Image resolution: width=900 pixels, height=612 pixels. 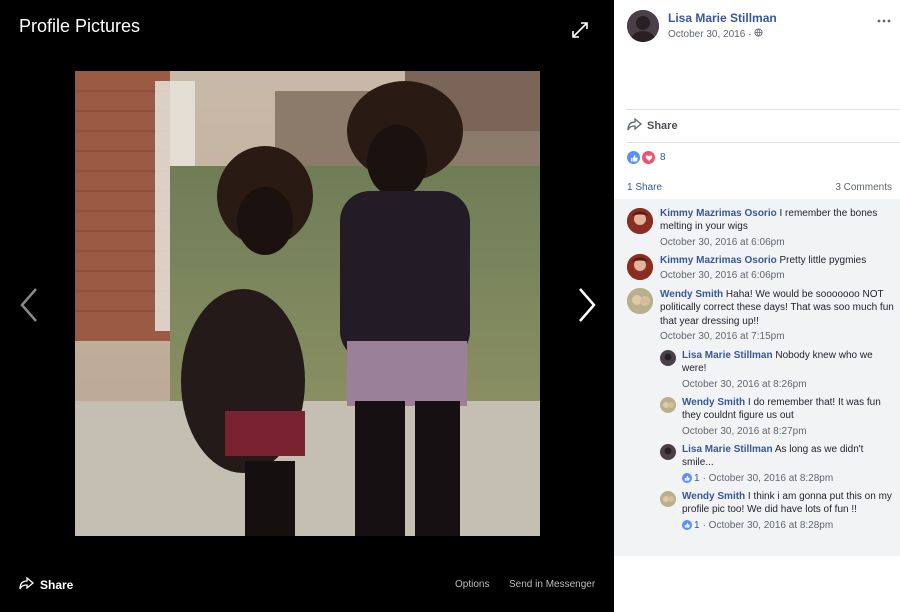 What do you see at coordinates (710, 34) in the screenshot?
I see `post-date-text: October 30, 2016 ·` at bounding box center [710, 34].